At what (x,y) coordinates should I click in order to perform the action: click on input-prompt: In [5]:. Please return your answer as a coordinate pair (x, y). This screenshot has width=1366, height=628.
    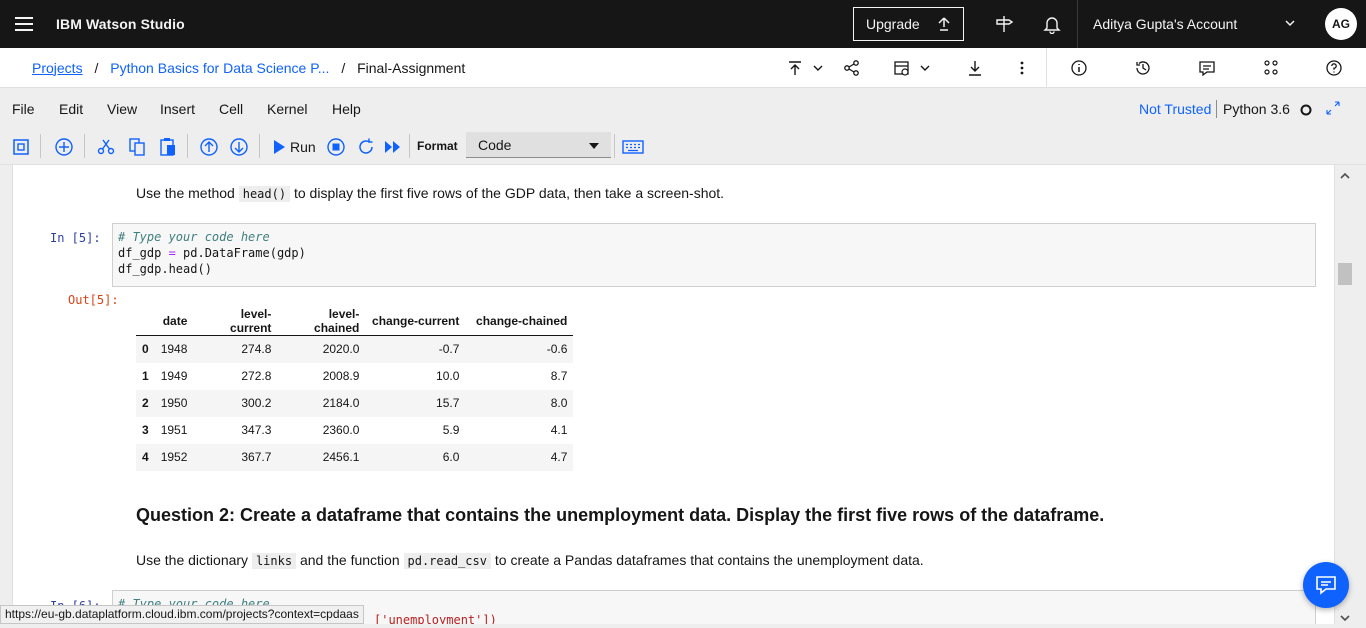
    Looking at the image, I should click on (75, 238).